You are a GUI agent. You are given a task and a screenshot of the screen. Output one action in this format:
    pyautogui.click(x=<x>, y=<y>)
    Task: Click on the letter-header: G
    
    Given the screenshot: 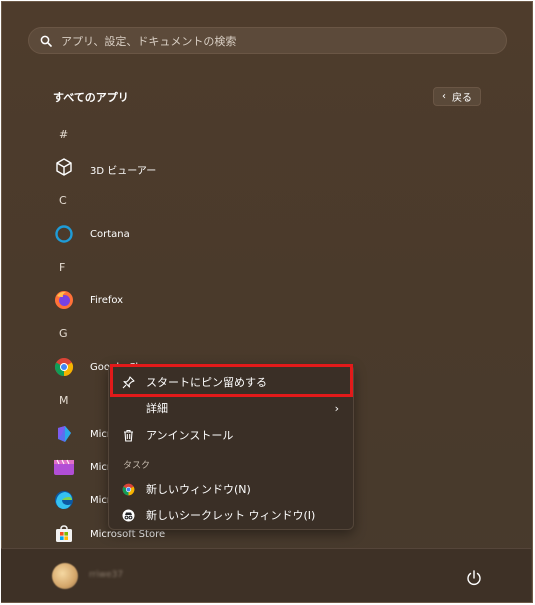 What is the action you would take?
    pyautogui.click(x=63, y=333)
    